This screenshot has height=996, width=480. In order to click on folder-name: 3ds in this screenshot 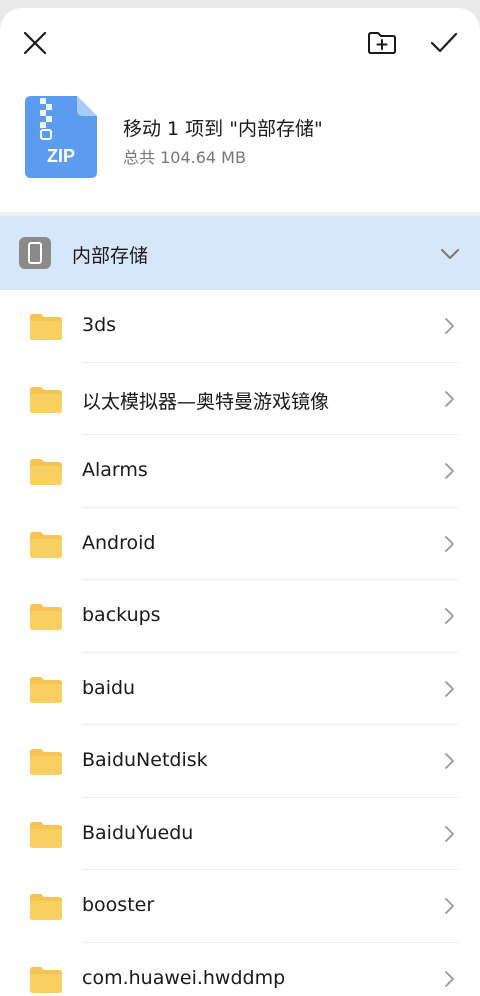, I will do `click(99, 325)`.